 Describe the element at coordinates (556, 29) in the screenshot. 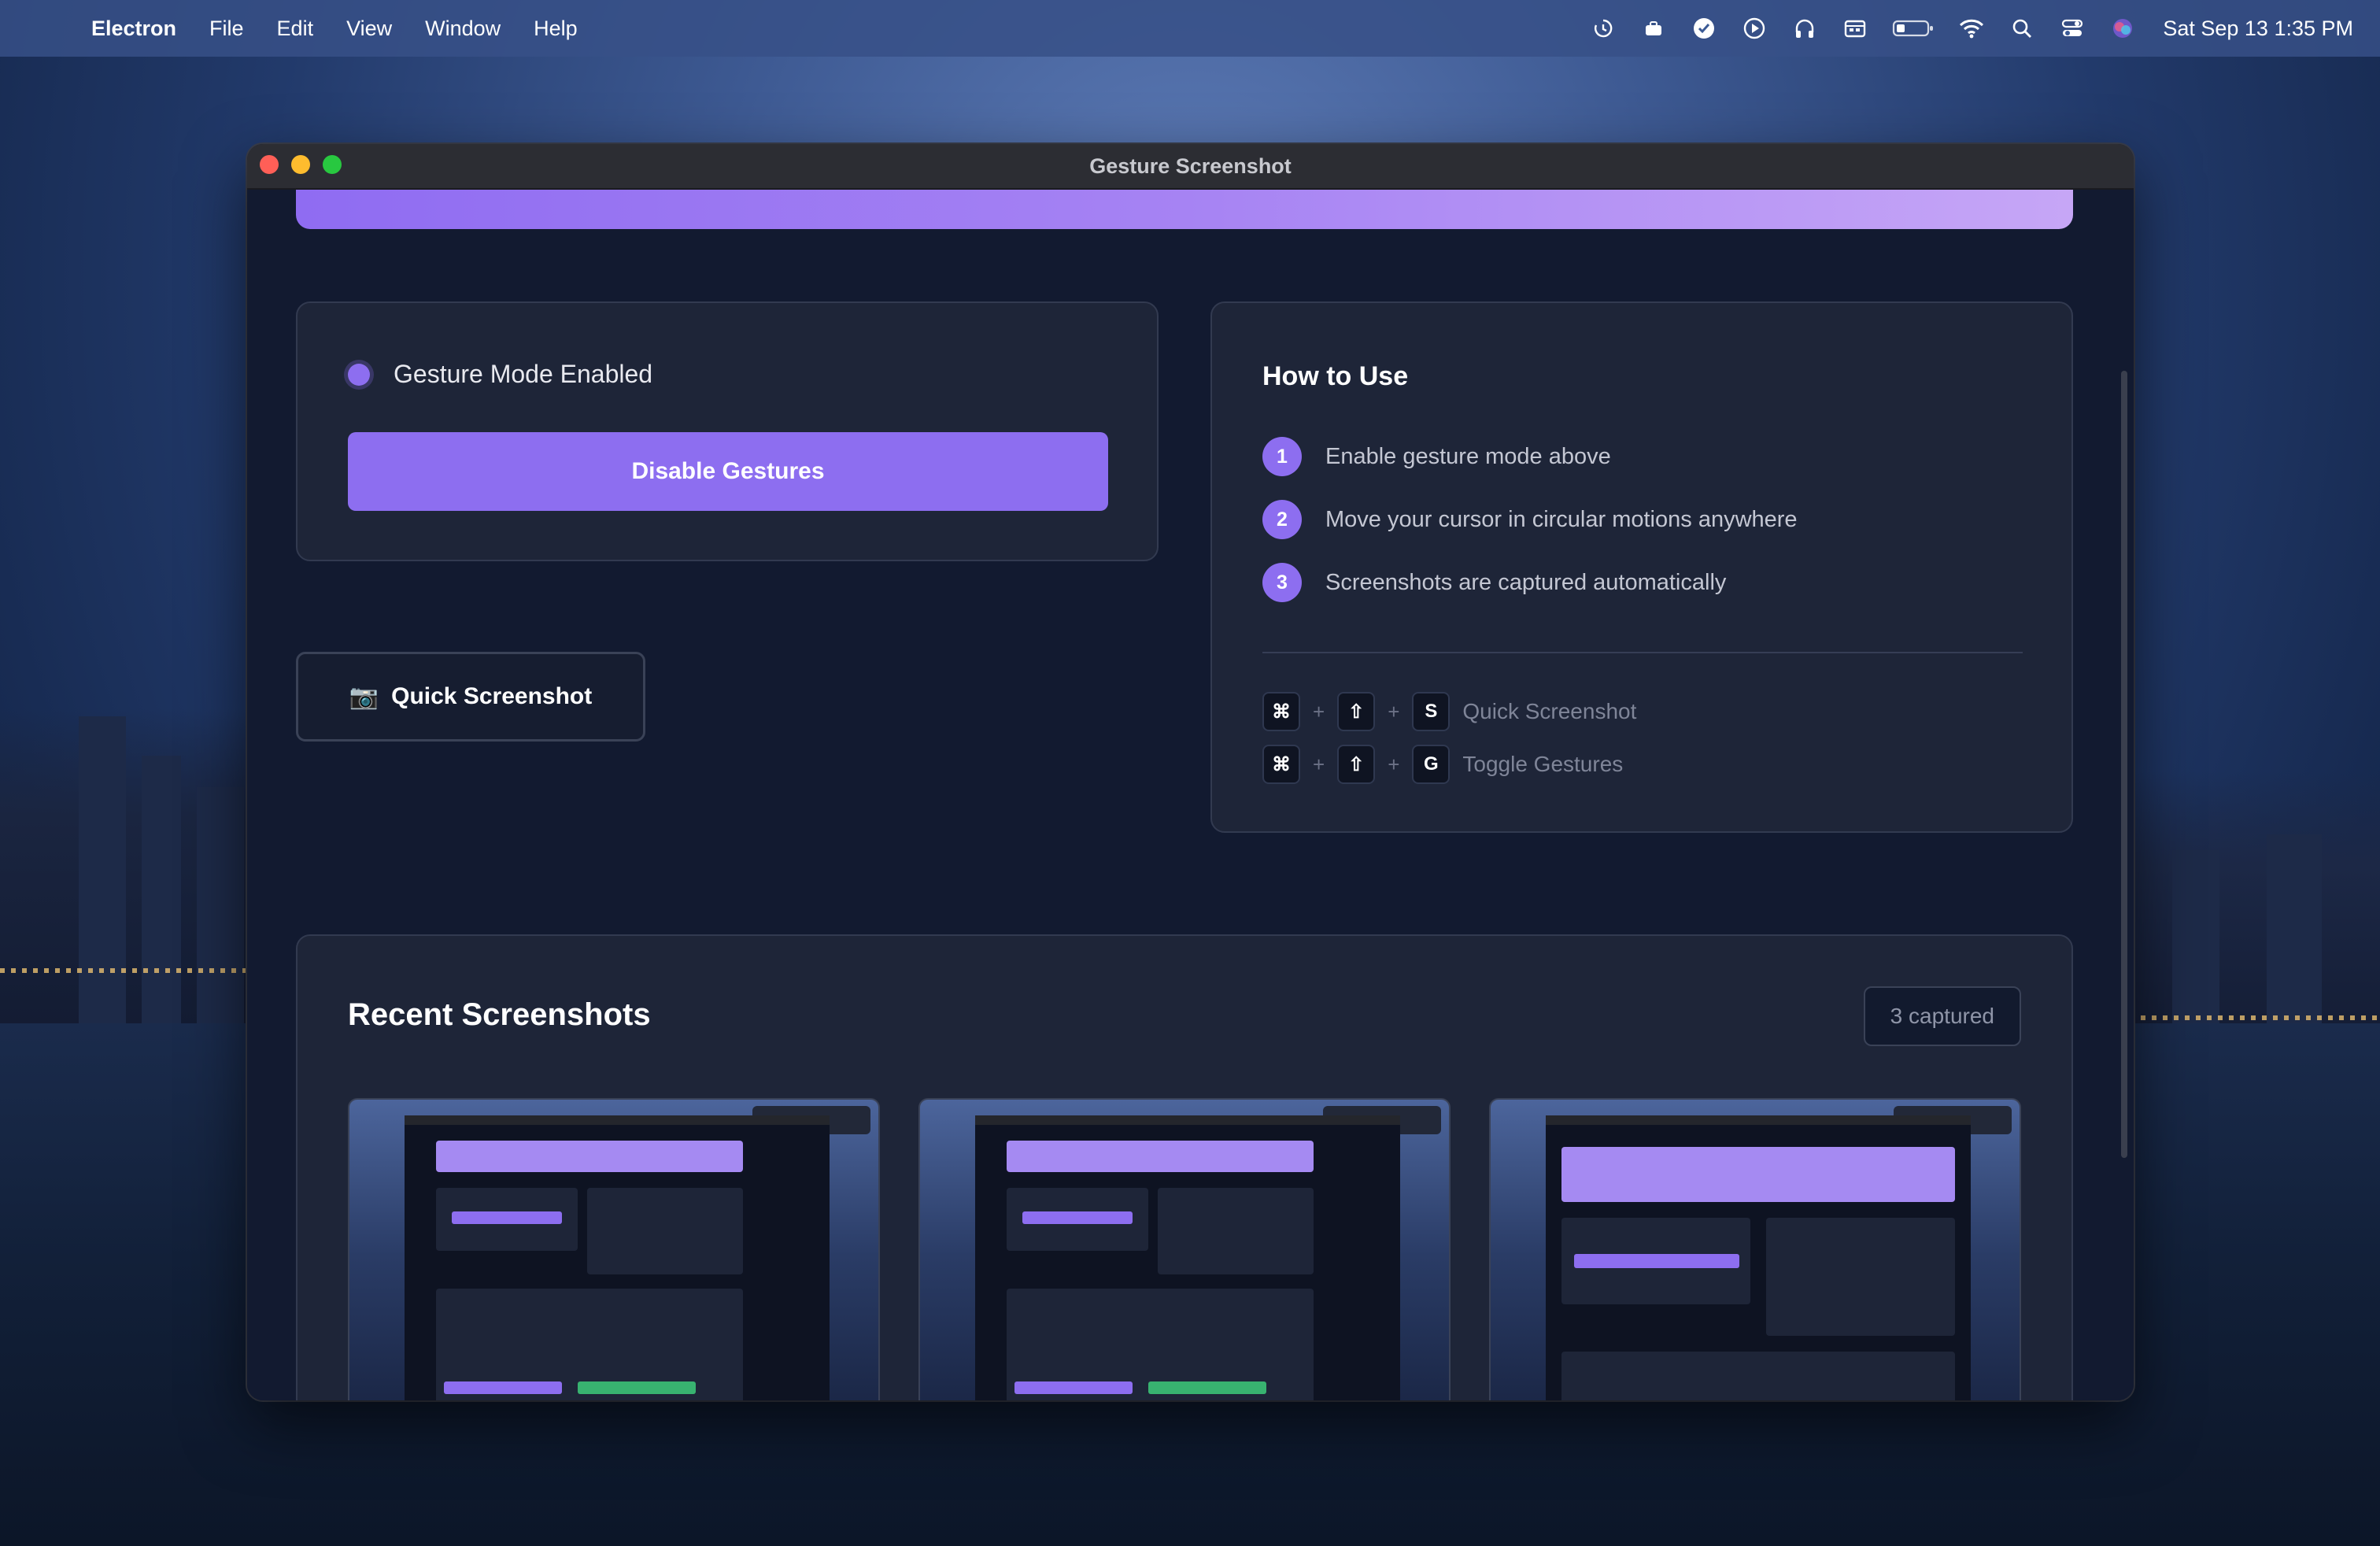

I see `menu-help: Help` at that location.